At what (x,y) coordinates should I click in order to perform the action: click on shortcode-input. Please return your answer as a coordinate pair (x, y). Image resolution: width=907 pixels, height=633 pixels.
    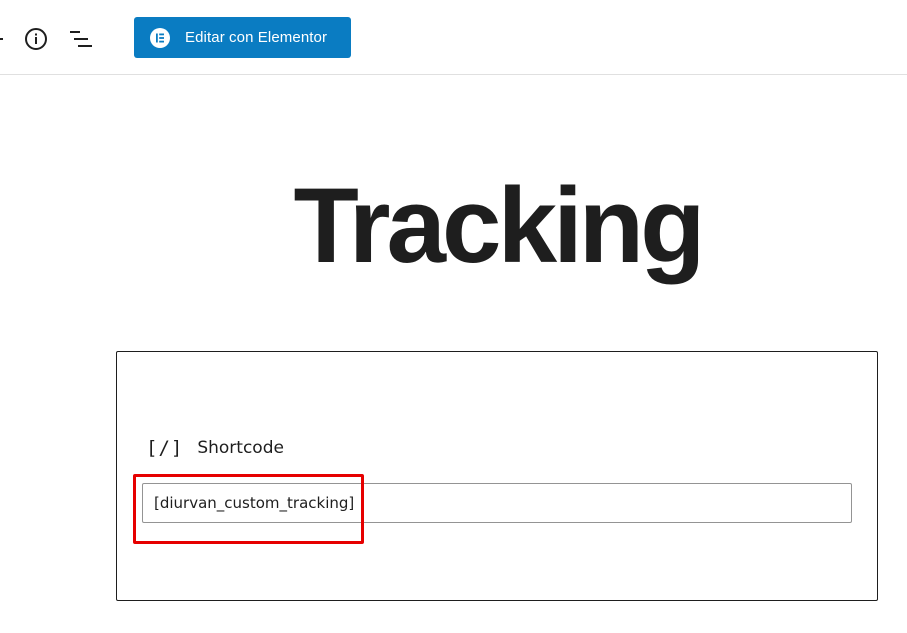
    Looking at the image, I should click on (497, 503).